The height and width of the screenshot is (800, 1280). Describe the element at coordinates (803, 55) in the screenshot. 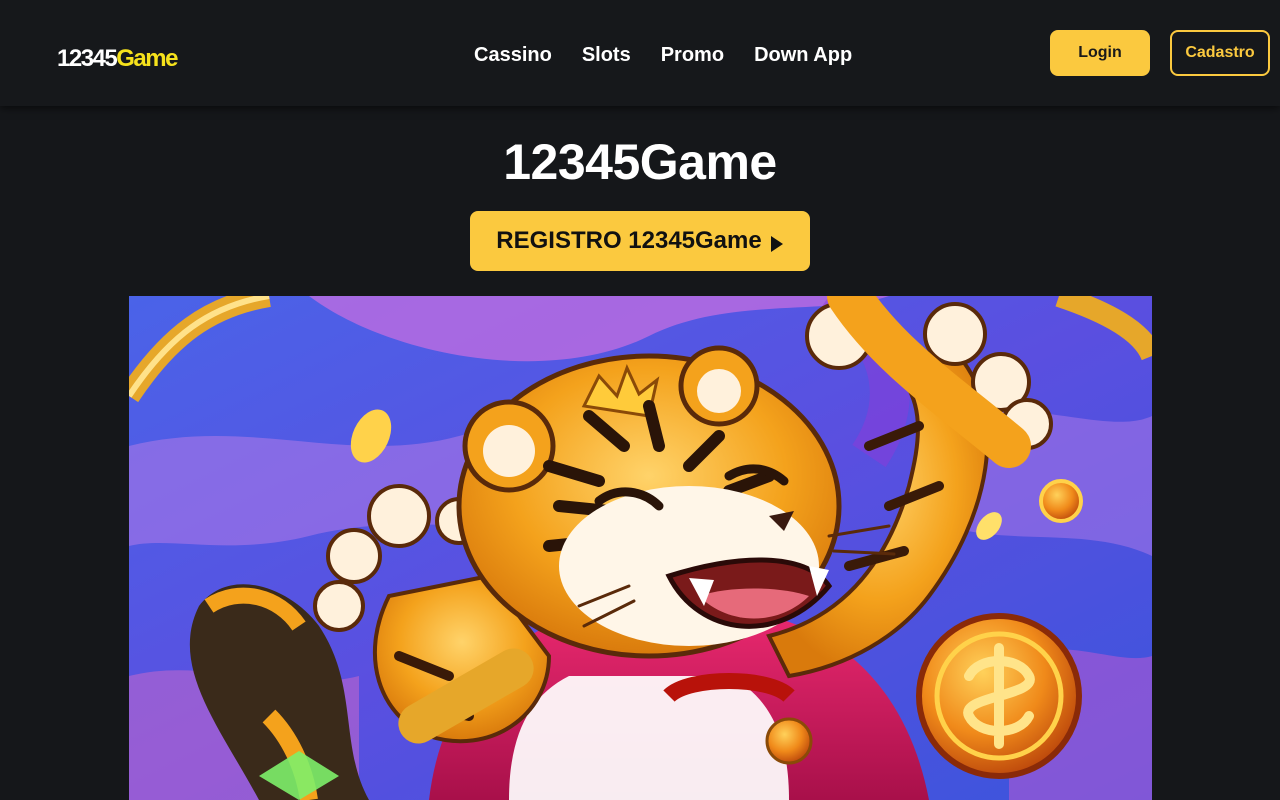

I see `nav-item-down-app: Down App` at that location.